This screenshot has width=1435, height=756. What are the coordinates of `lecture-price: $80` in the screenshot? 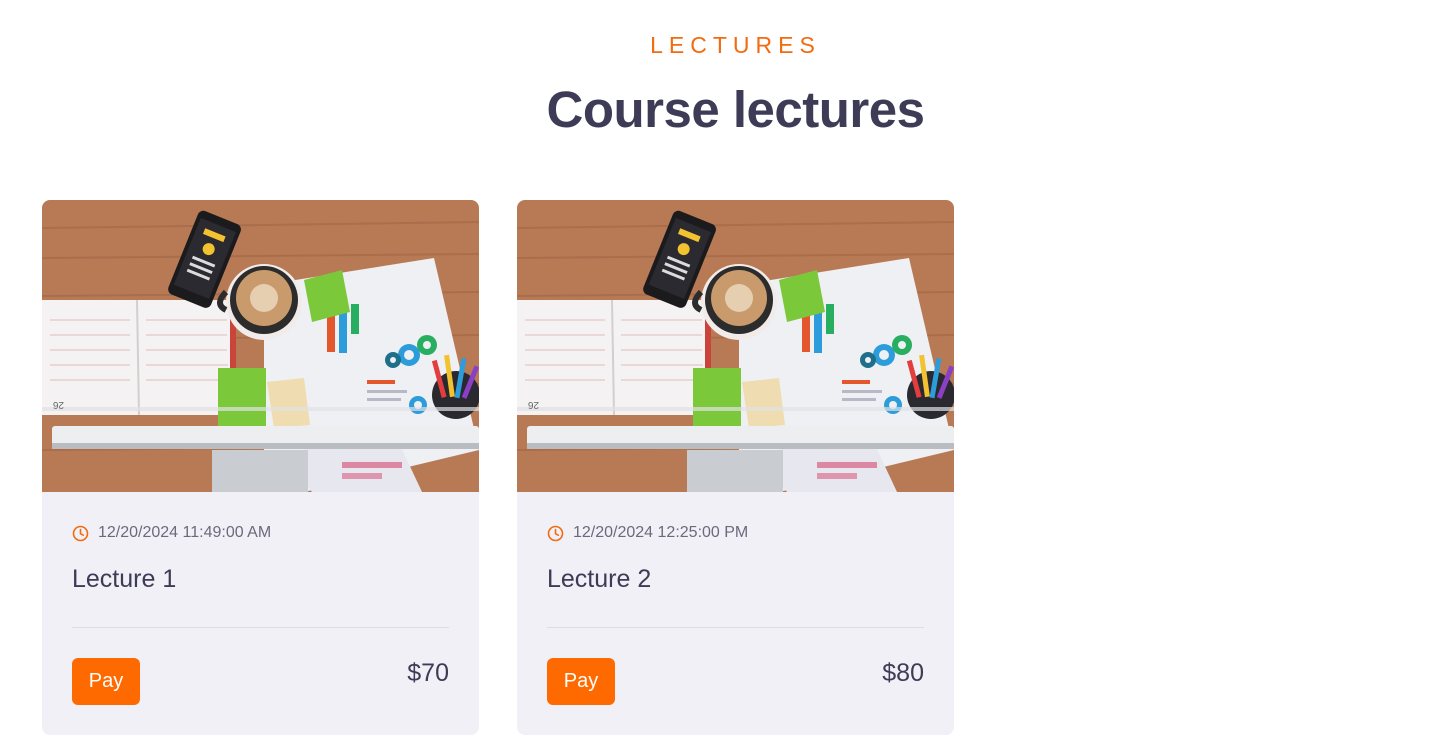 It's located at (903, 673).